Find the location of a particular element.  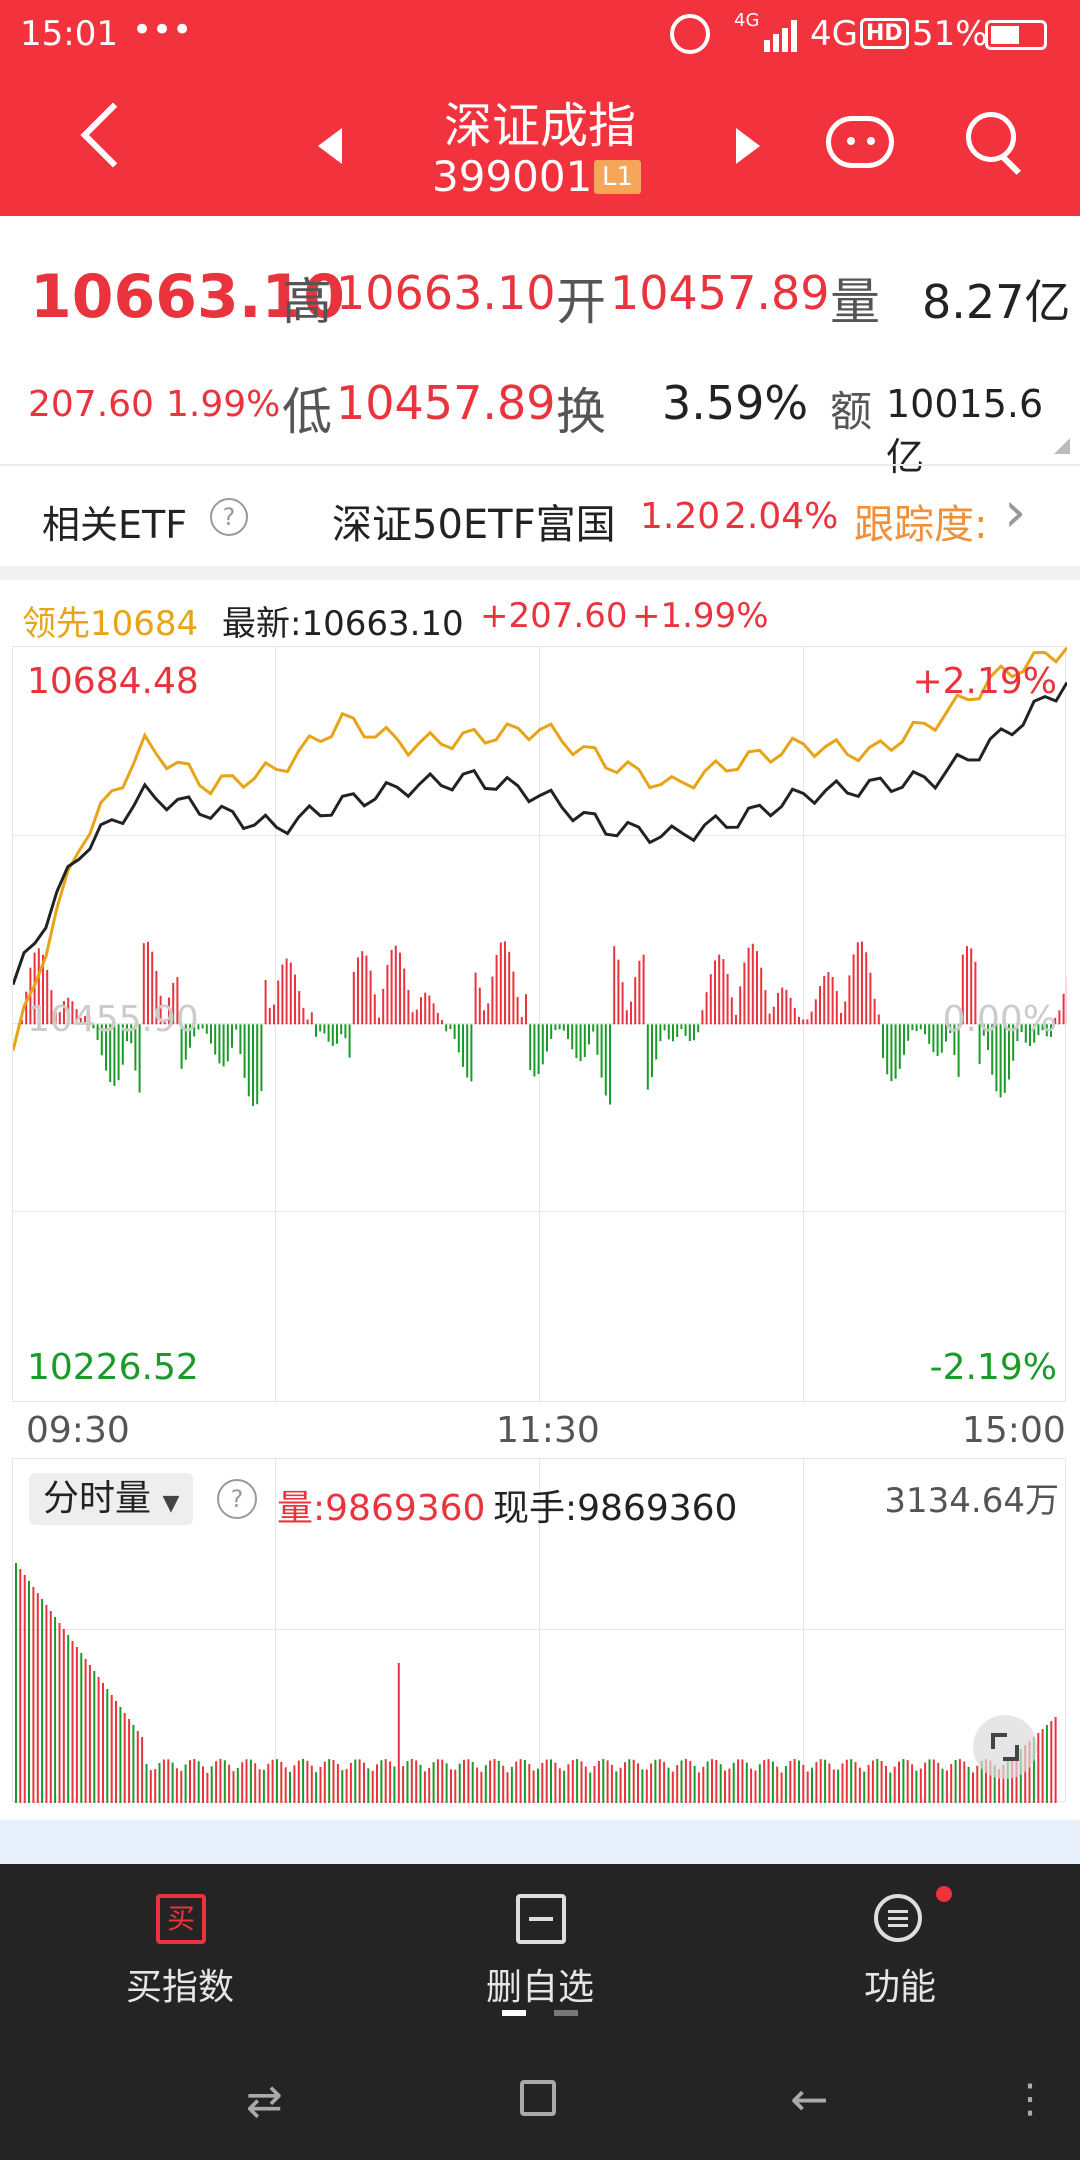

etf-name: 深证50ETF富国 is located at coordinates (474, 525).